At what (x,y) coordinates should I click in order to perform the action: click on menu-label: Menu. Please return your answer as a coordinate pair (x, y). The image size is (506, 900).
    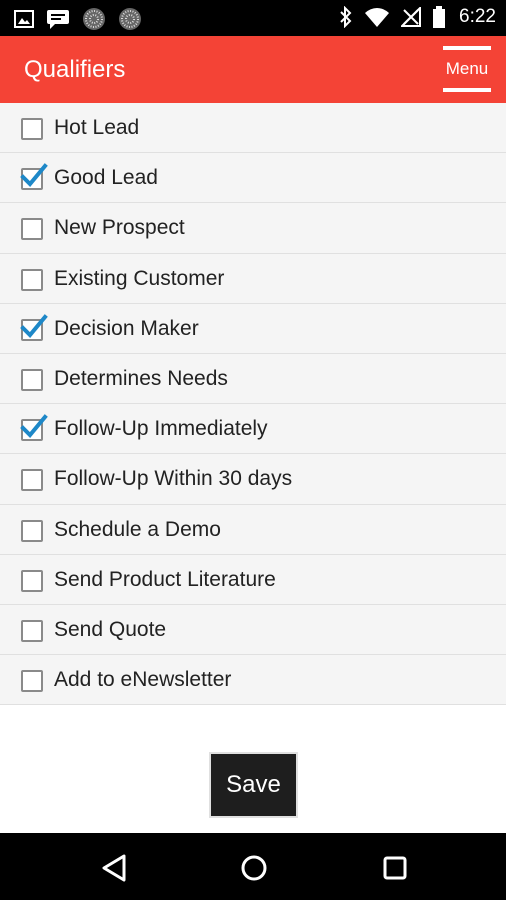
    Looking at the image, I should click on (467, 68).